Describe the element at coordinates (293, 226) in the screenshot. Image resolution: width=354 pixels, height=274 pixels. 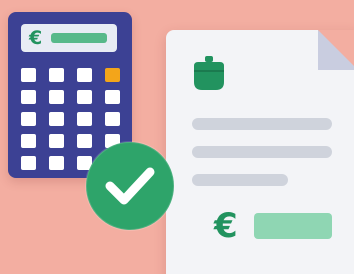
I see `document-amount-bar` at that location.